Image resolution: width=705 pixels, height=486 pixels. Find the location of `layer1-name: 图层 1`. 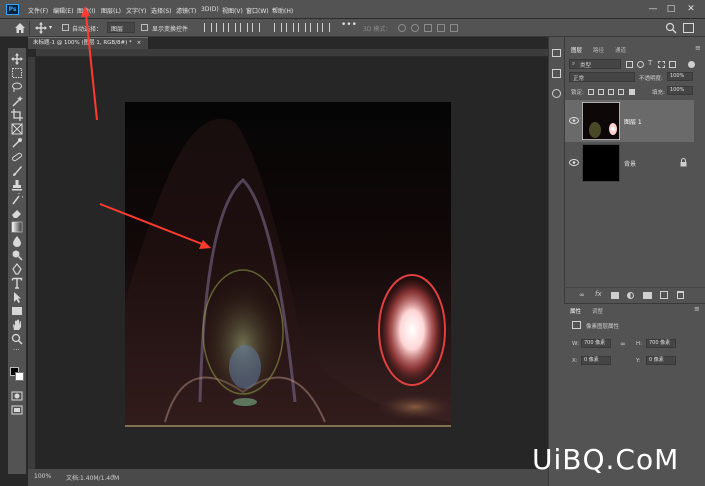

layer1-name: 图层 1 is located at coordinates (633, 121).